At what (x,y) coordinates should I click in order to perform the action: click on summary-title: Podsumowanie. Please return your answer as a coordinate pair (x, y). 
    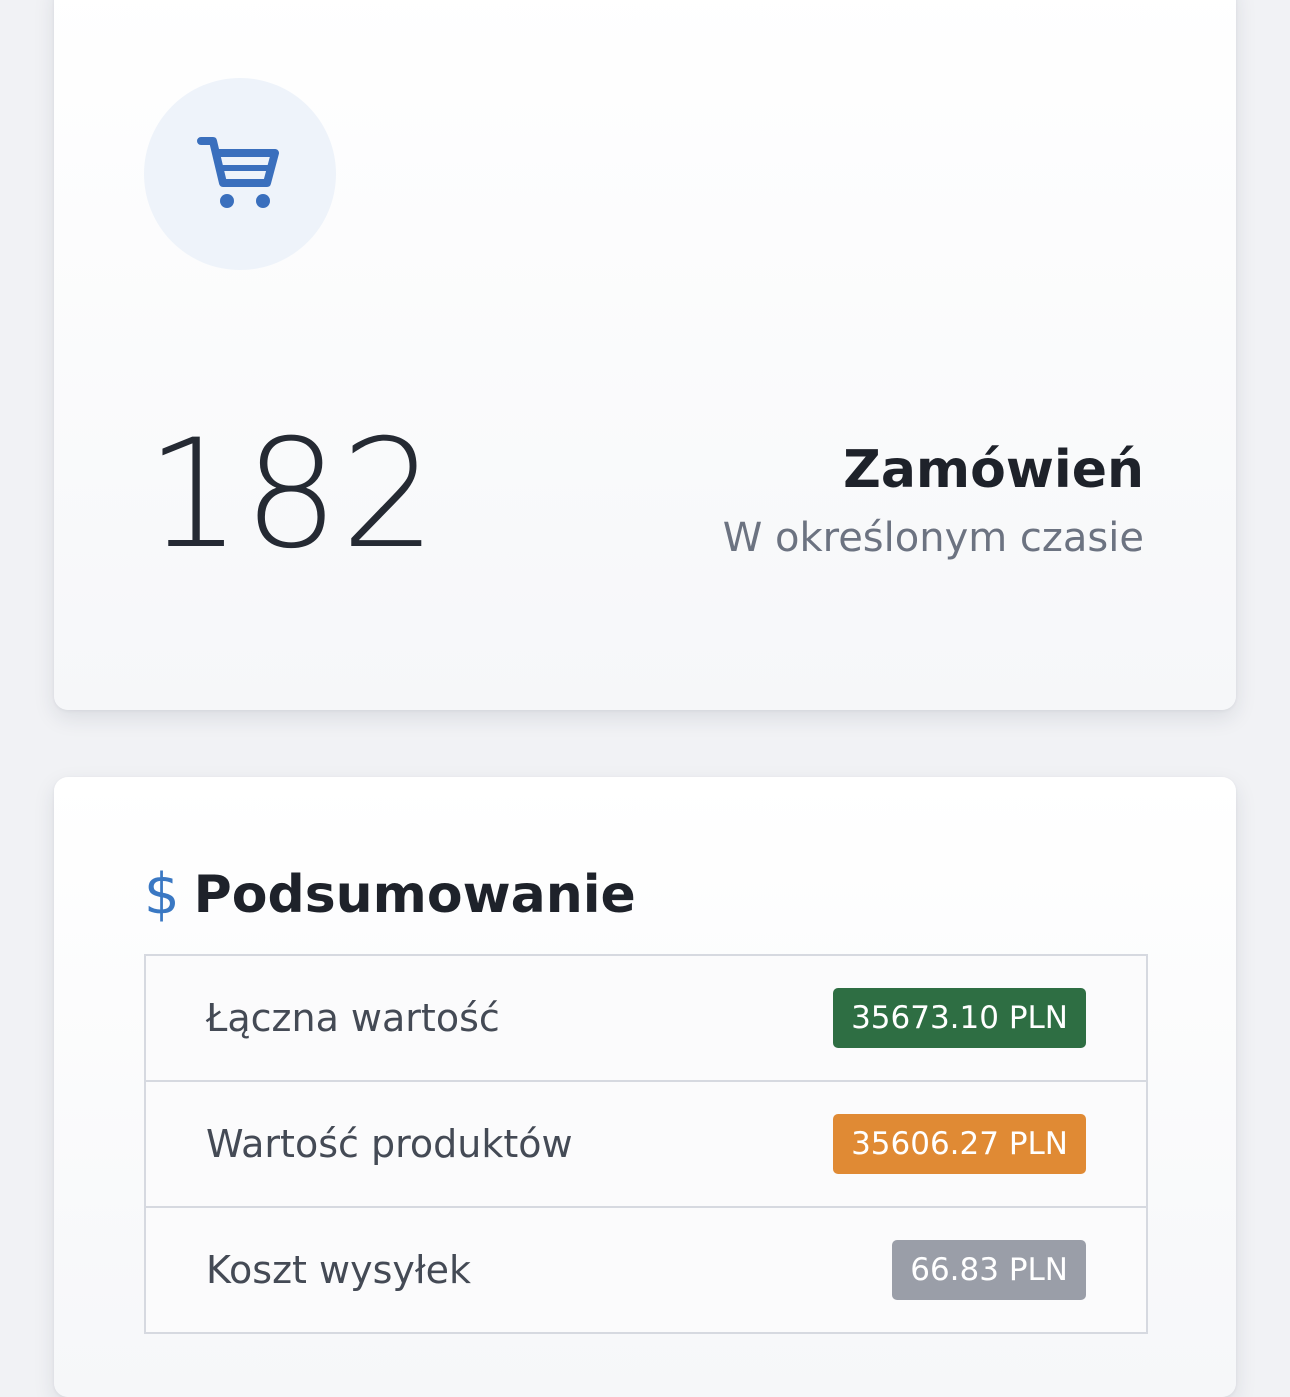
    Looking at the image, I should click on (414, 895).